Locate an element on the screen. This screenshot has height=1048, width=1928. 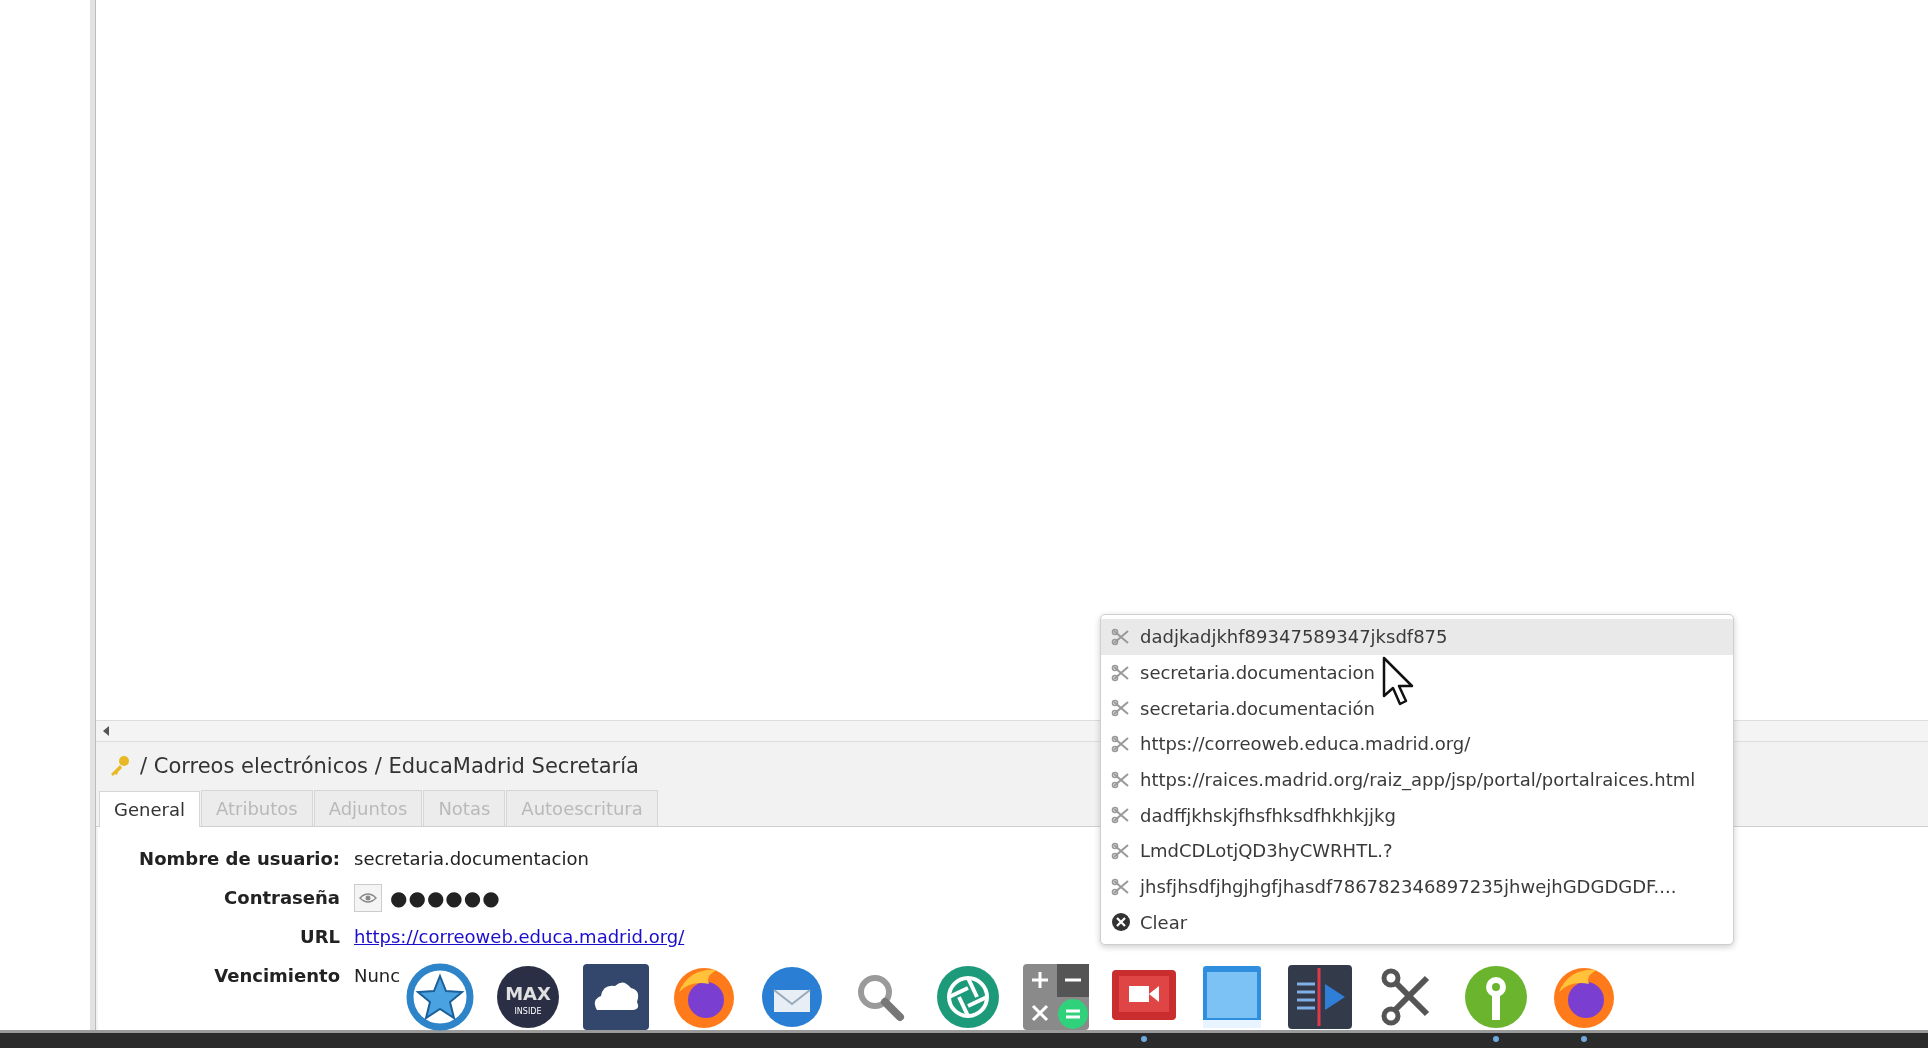
video-app-icon is located at coordinates (1320, 997).